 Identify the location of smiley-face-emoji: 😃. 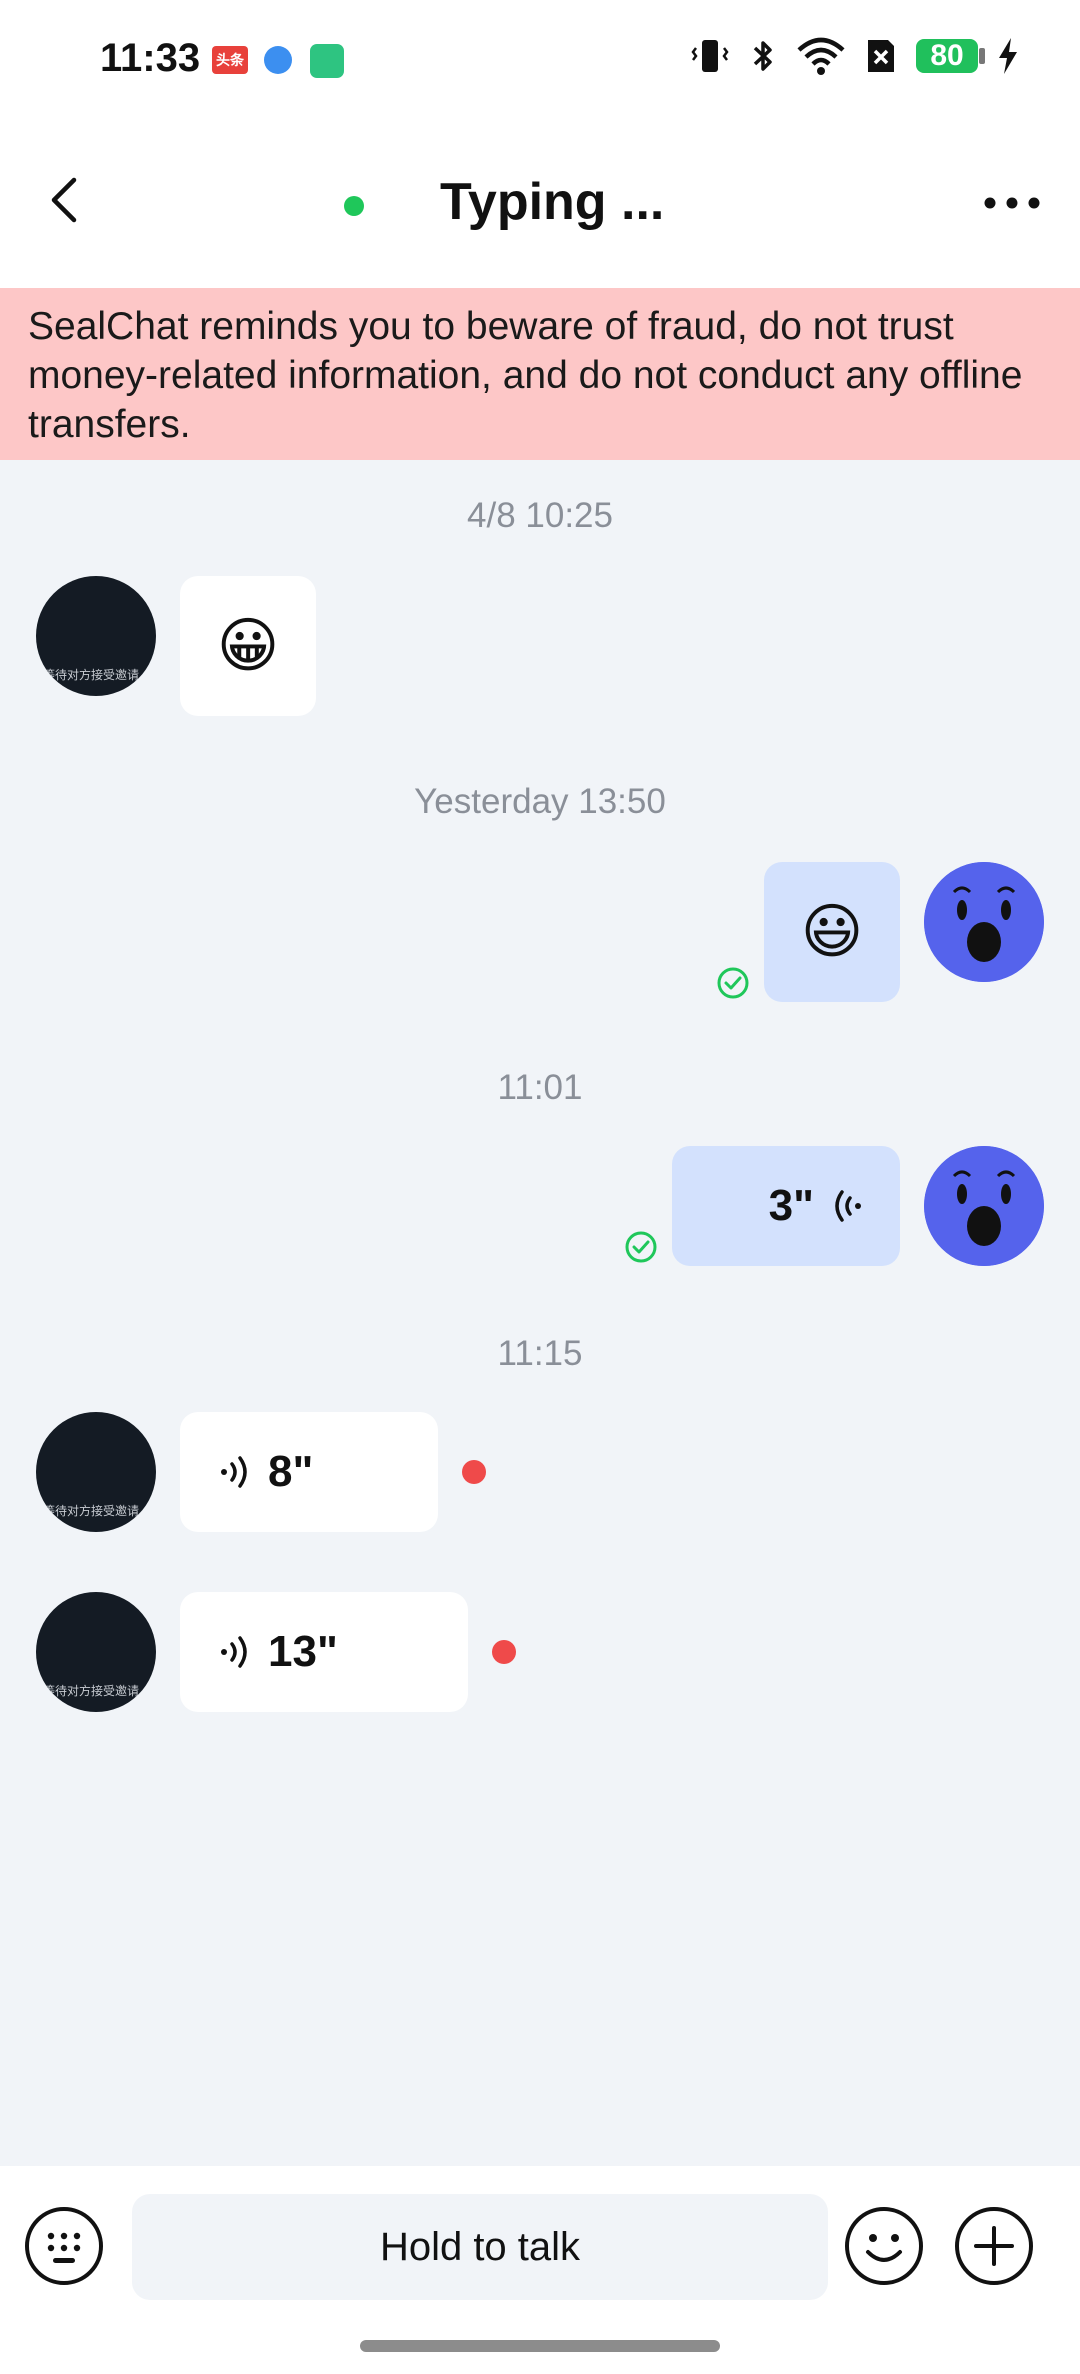
(832, 931).